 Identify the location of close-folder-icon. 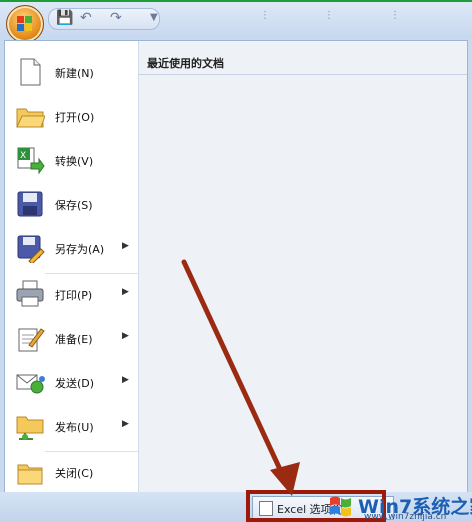
(30, 474).